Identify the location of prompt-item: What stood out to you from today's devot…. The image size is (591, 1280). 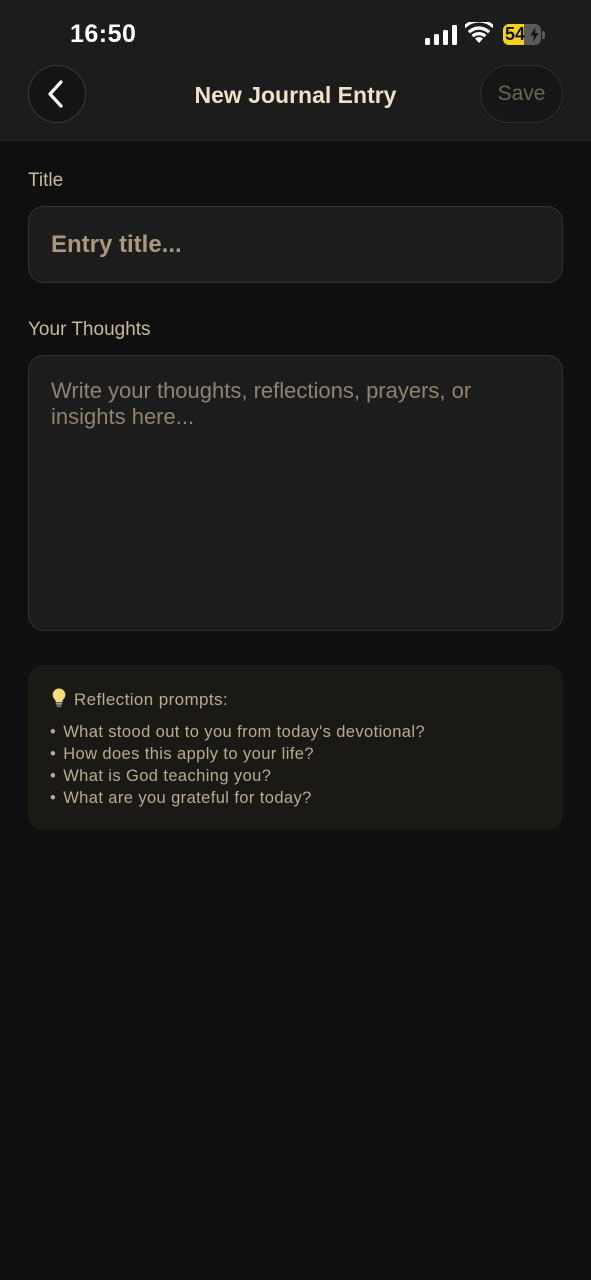
(237, 732).